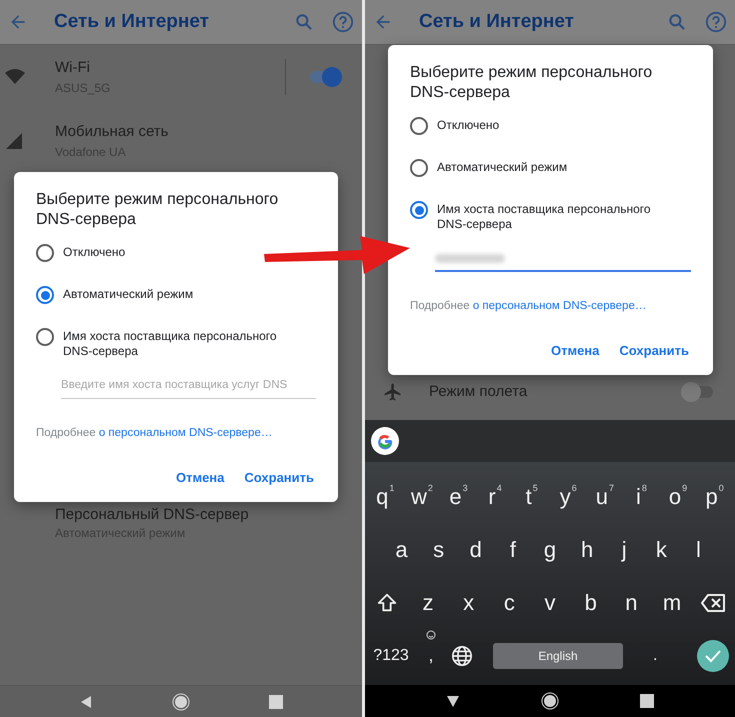 This screenshot has height=717, width=735. What do you see at coordinates (391, 656) in the screenshot?
I see `symbols-key: ?123` at bounding box center [391, 656].